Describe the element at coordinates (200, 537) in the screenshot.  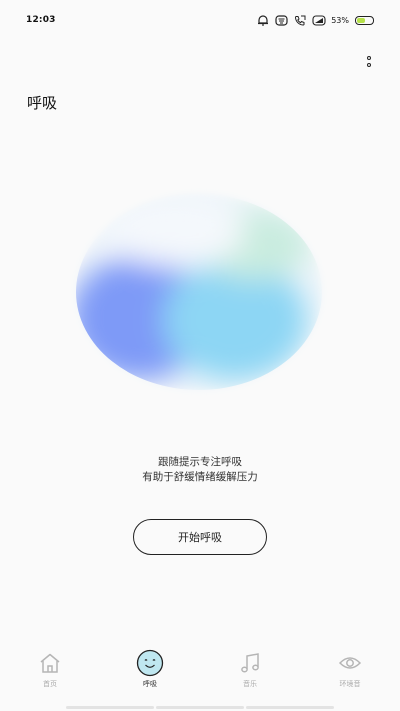
I see `start-breathing-button: 开始呼吸` at that location.